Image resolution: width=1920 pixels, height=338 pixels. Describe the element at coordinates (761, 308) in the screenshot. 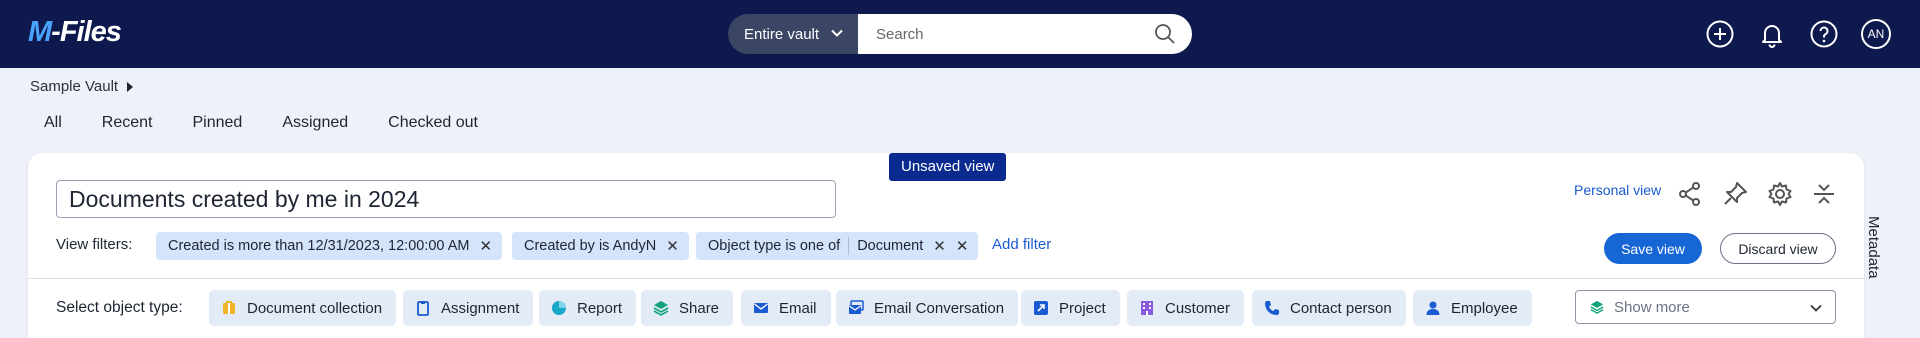

I see `email-icon` at that location.